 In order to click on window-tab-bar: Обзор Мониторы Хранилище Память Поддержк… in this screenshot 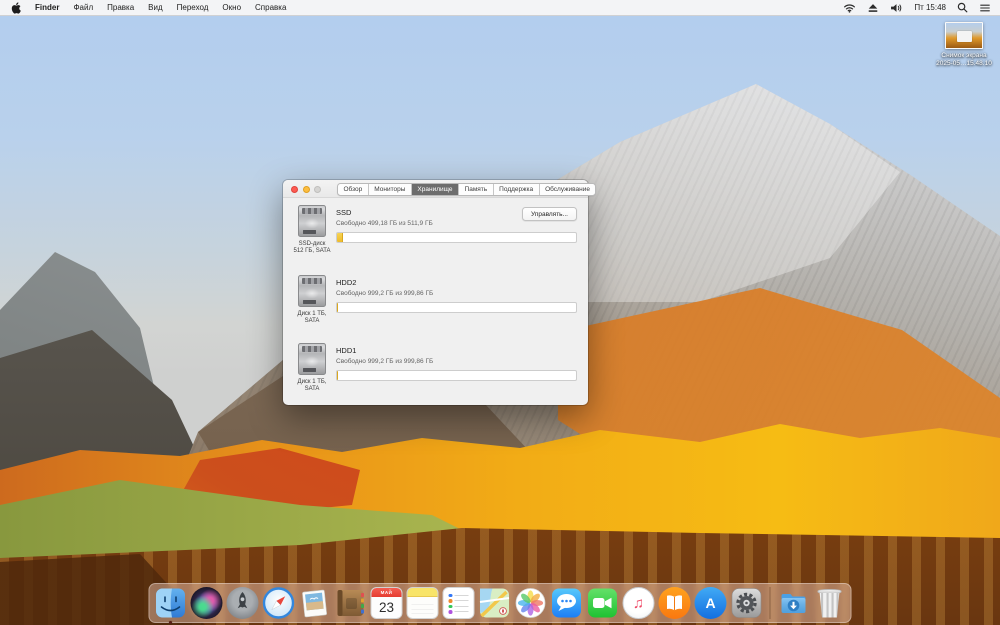, I will do `click(467, 189)`.